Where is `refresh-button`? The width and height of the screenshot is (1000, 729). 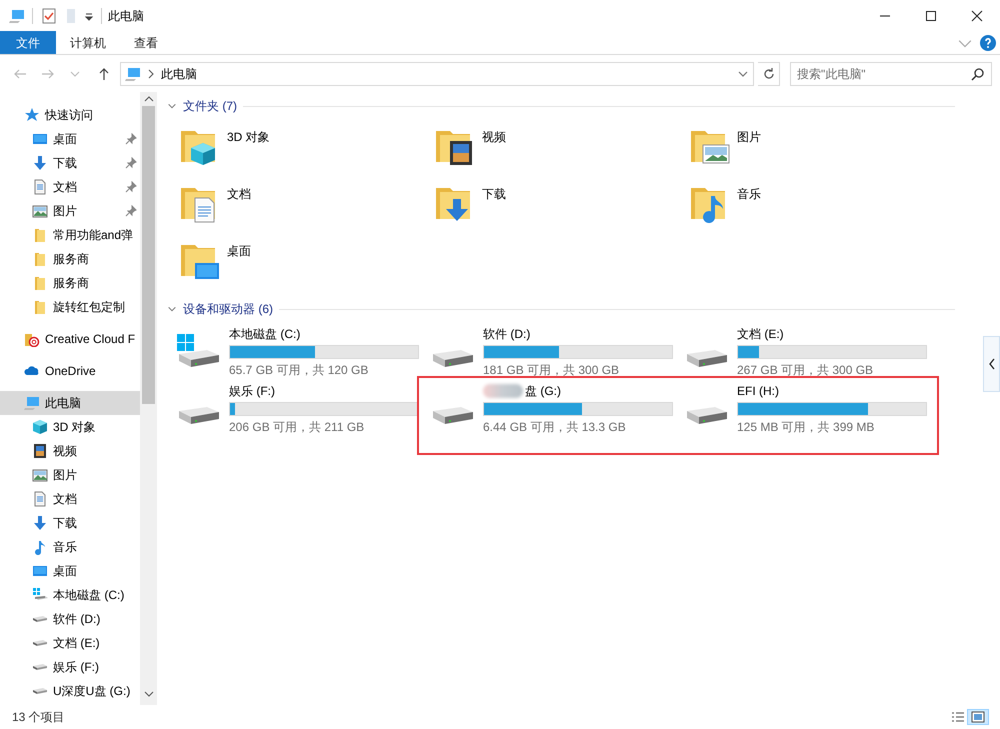 refresh-button is located at coordinates (769, 74).